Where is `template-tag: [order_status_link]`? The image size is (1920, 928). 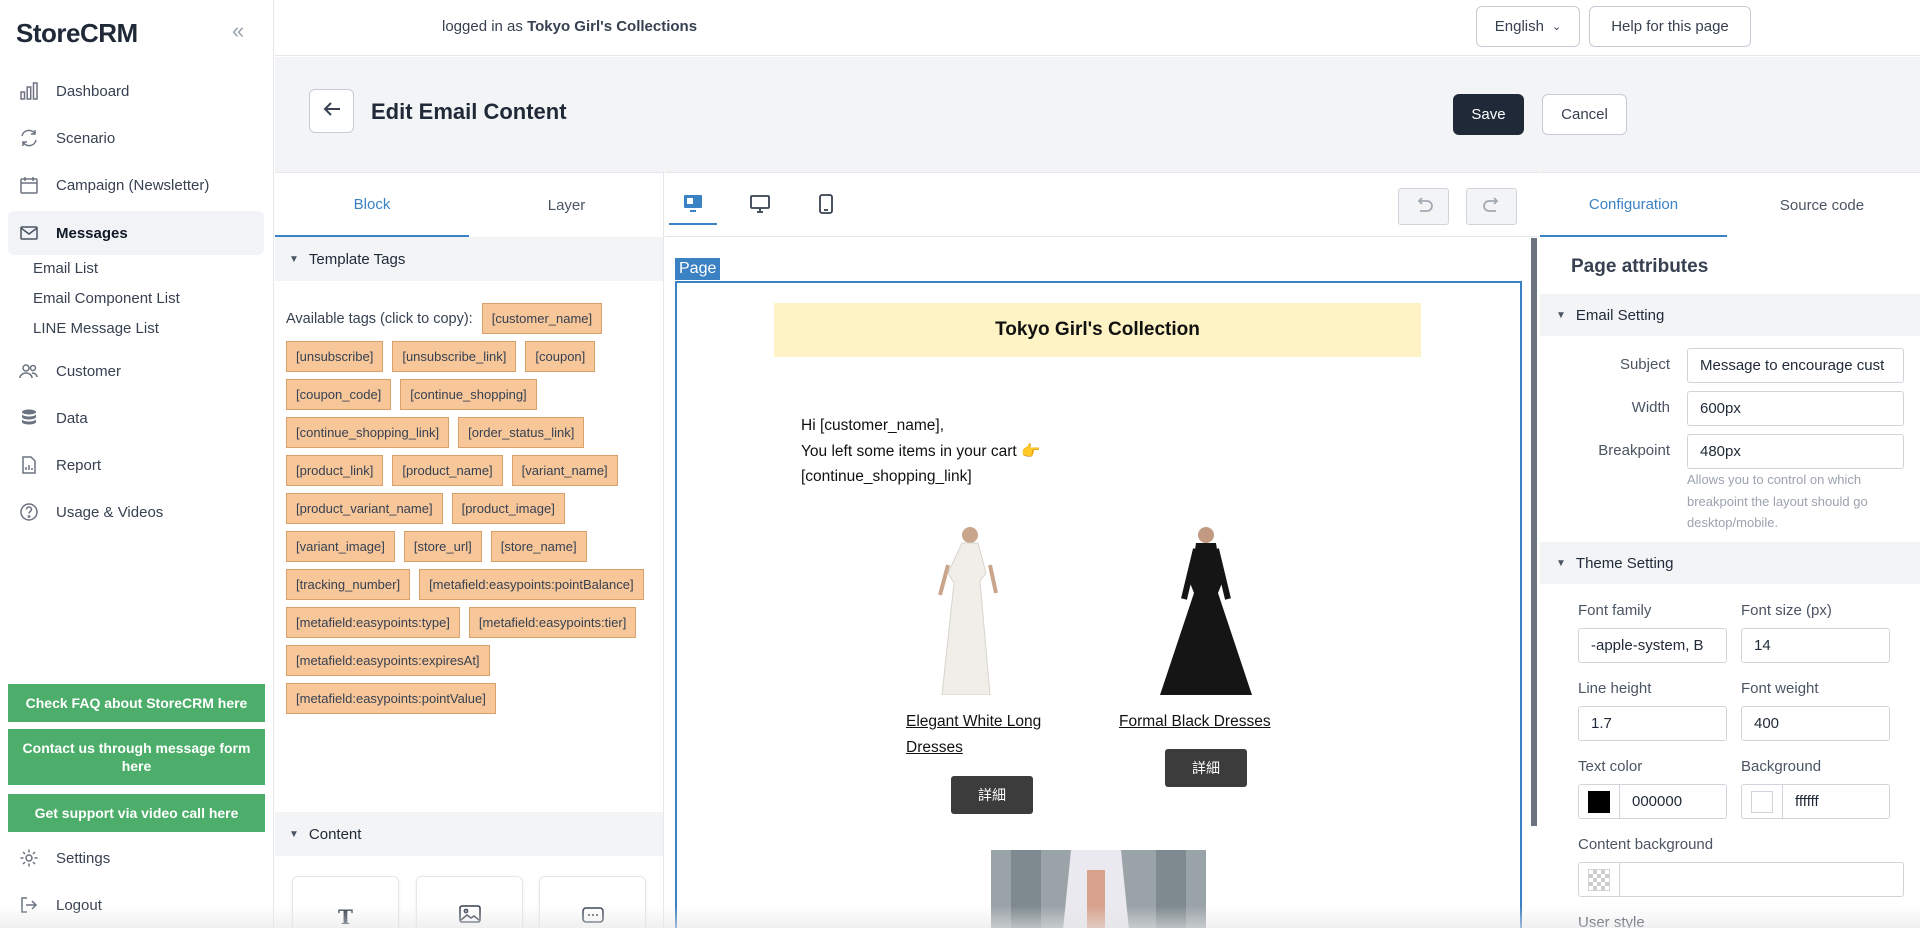 template-tag: [order_status_link] is located at coordinates (521, 432).